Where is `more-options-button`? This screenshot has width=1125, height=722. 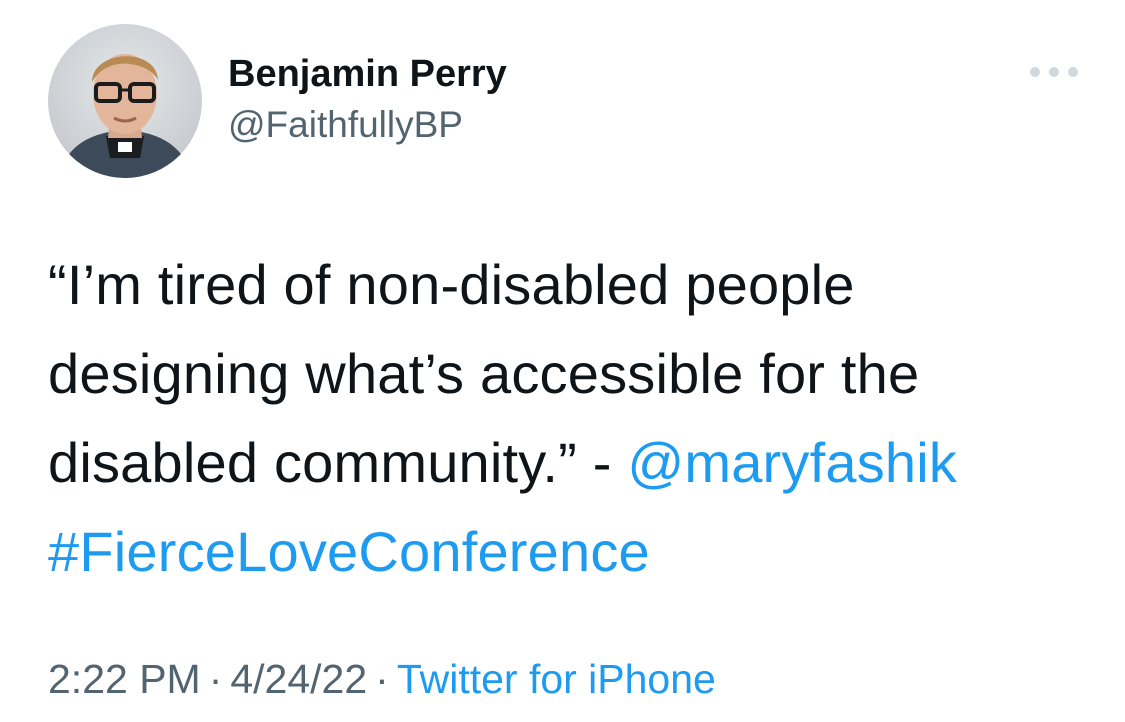 more-options-button is located at coordinates (1054, 72).